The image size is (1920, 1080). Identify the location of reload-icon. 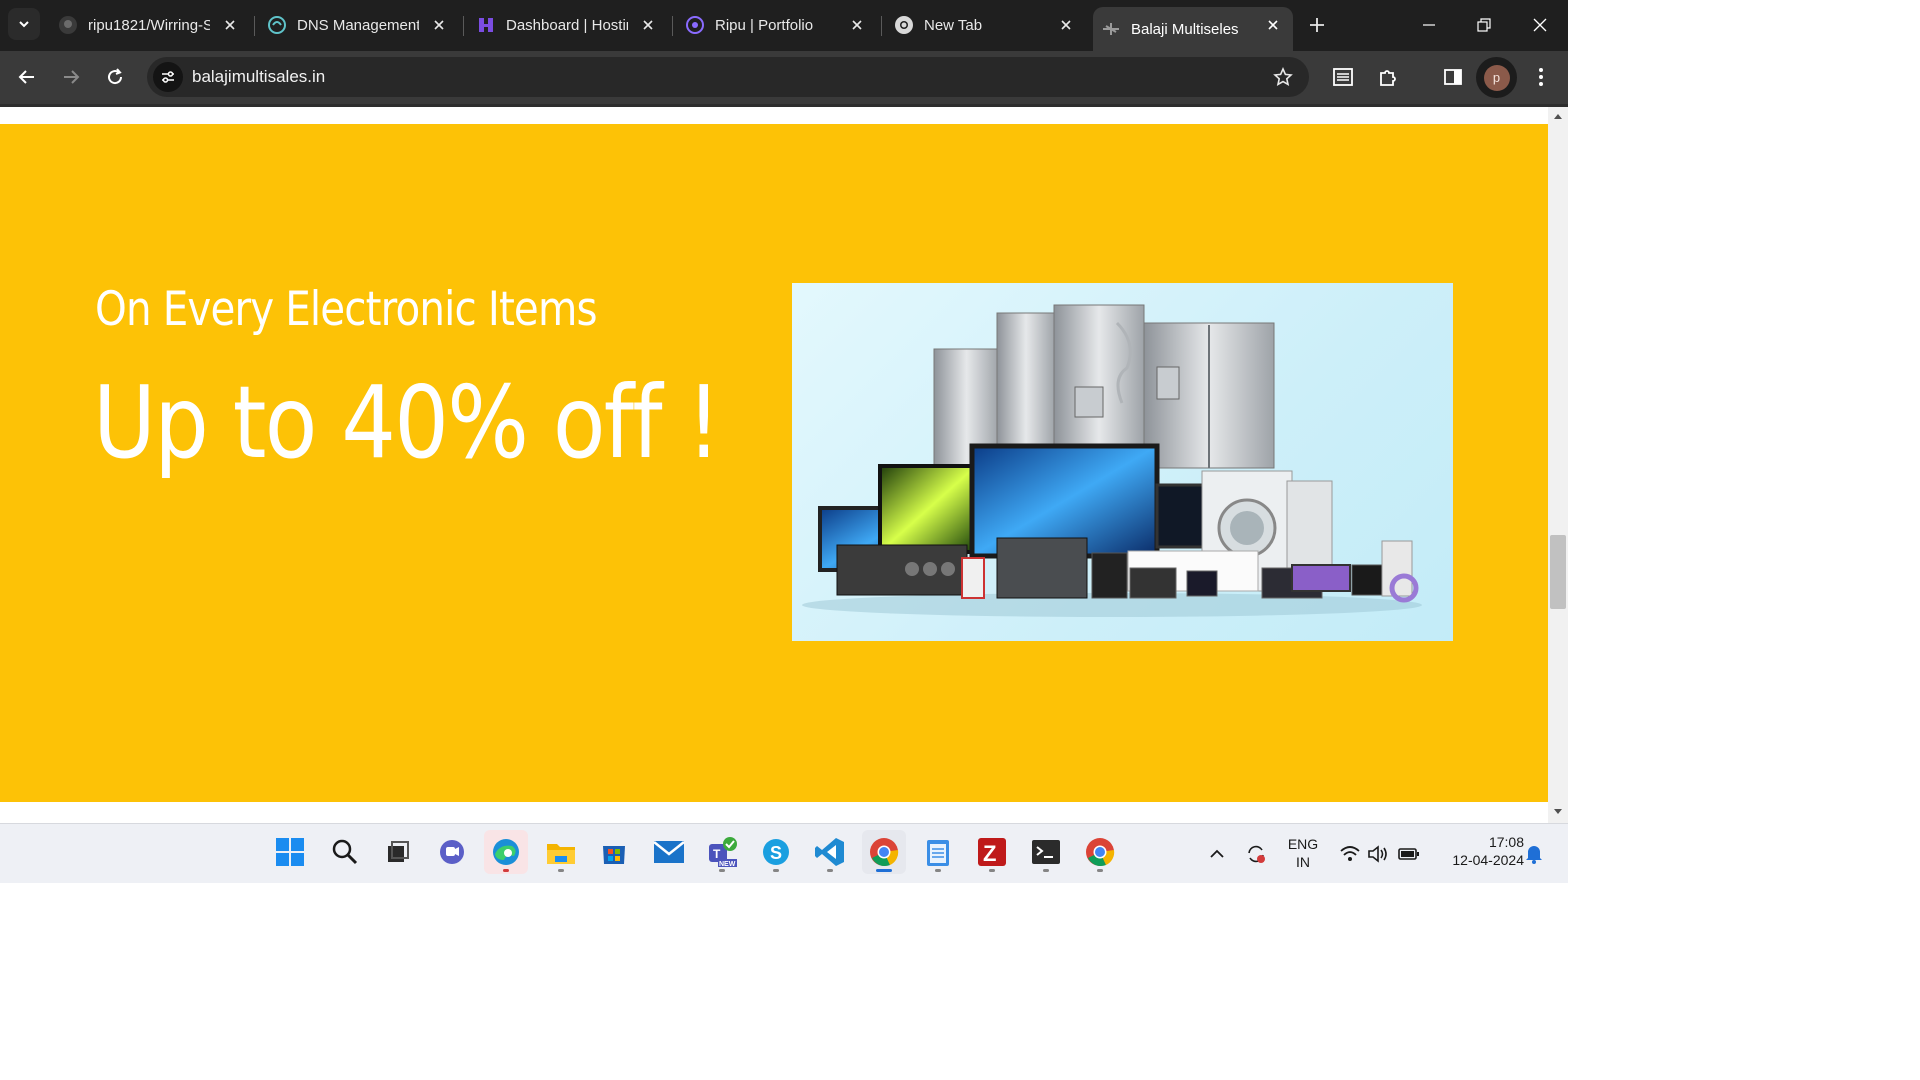
(115, 76).